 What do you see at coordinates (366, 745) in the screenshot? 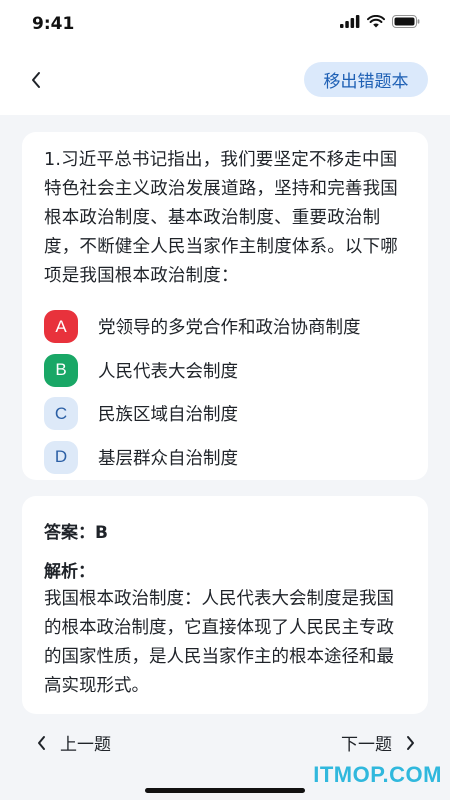
I see `next-label: 下一题` at bounding box center [366, 745].